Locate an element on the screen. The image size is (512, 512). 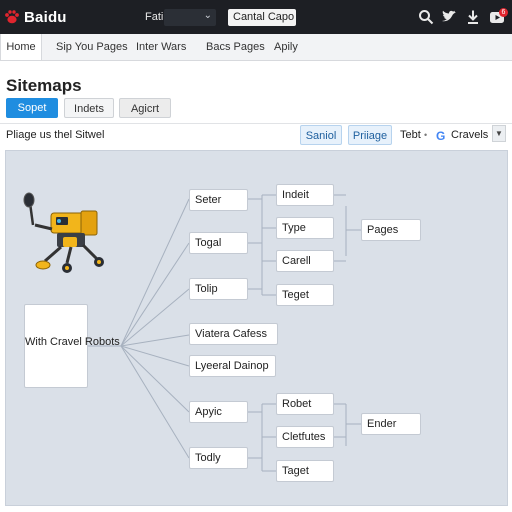
paw-logo-icon is located at coordinates (12, 17).